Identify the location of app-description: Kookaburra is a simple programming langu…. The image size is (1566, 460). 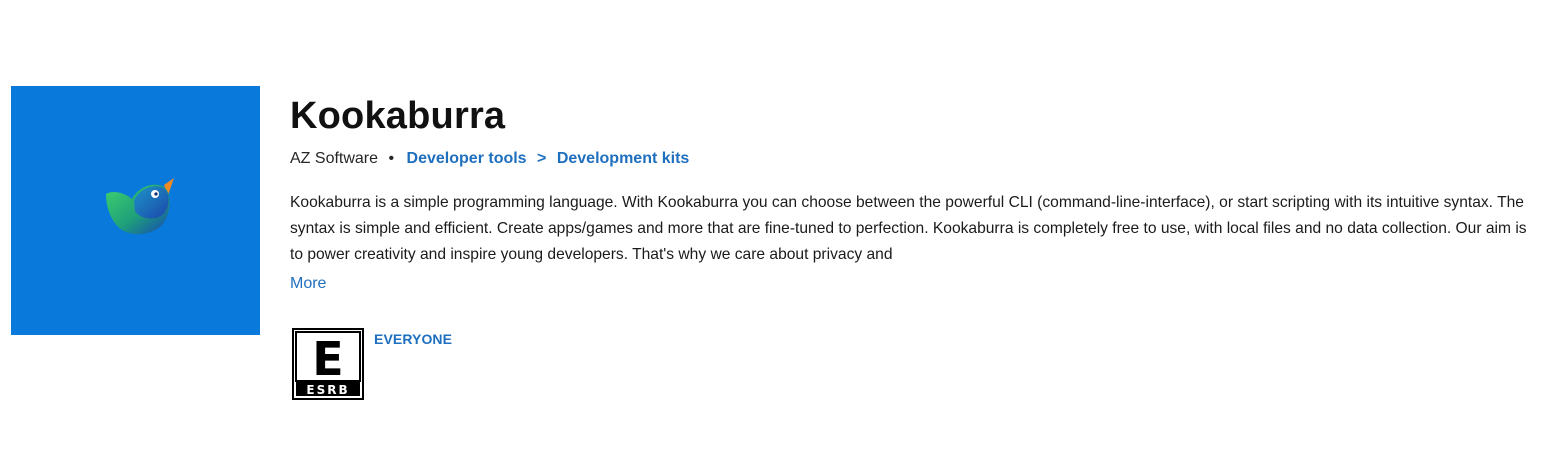
(908, 228).